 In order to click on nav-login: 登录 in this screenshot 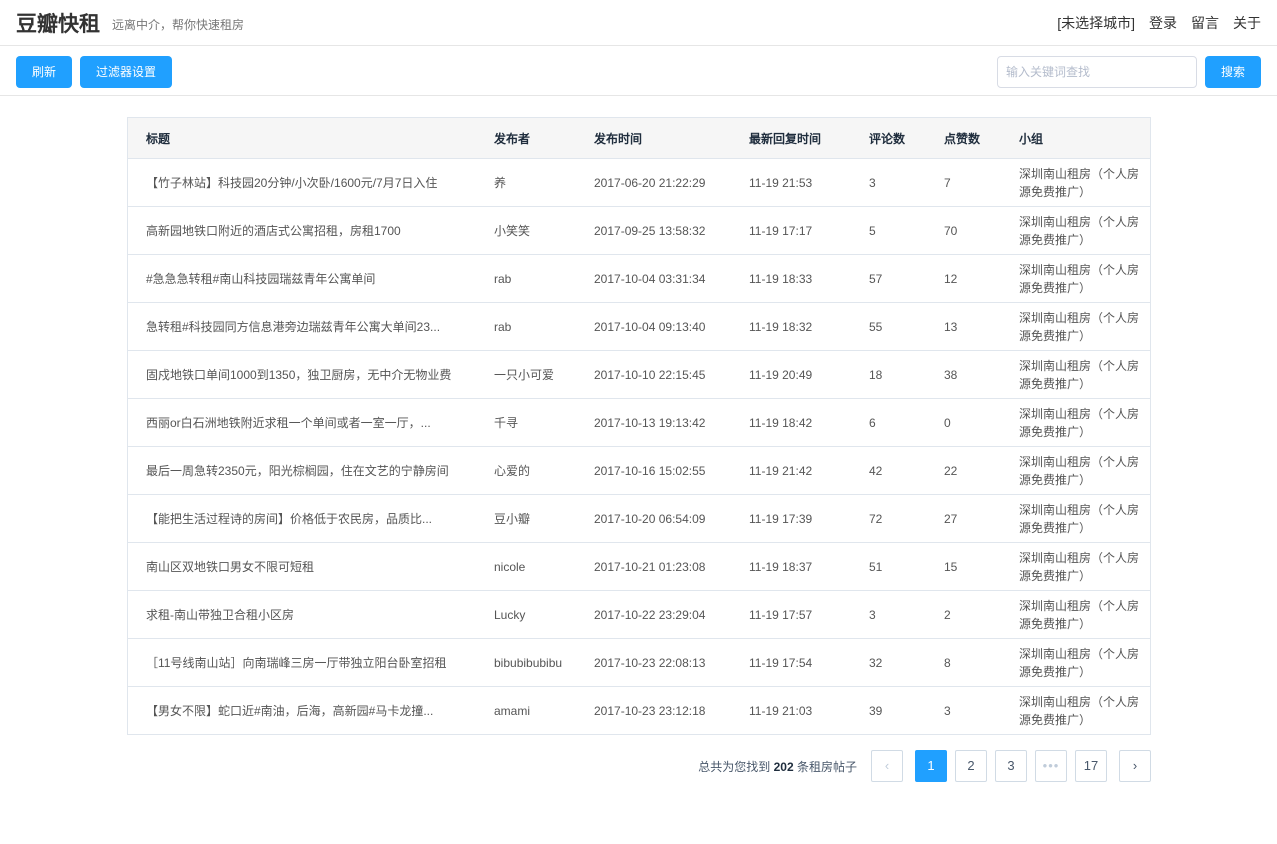, I will do `click(1163, 23)`.